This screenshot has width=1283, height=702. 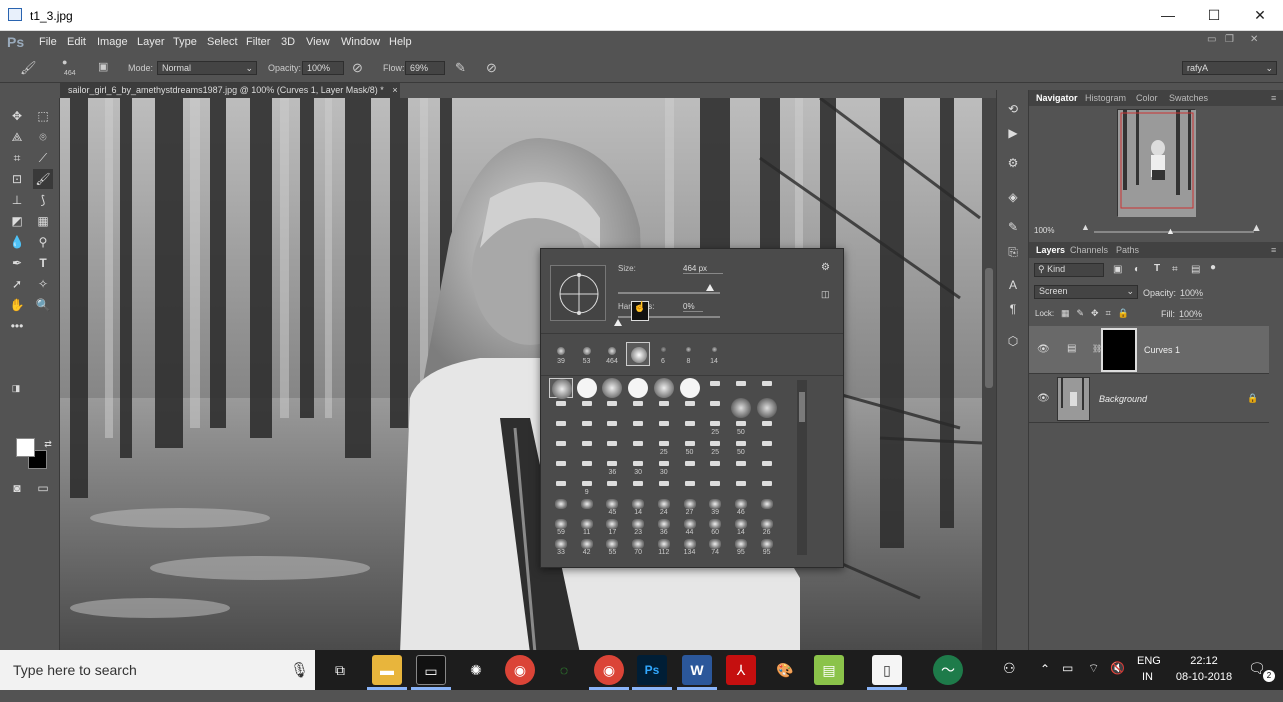 I want to click on brush-tip: 27, so click(x=690, y=508).